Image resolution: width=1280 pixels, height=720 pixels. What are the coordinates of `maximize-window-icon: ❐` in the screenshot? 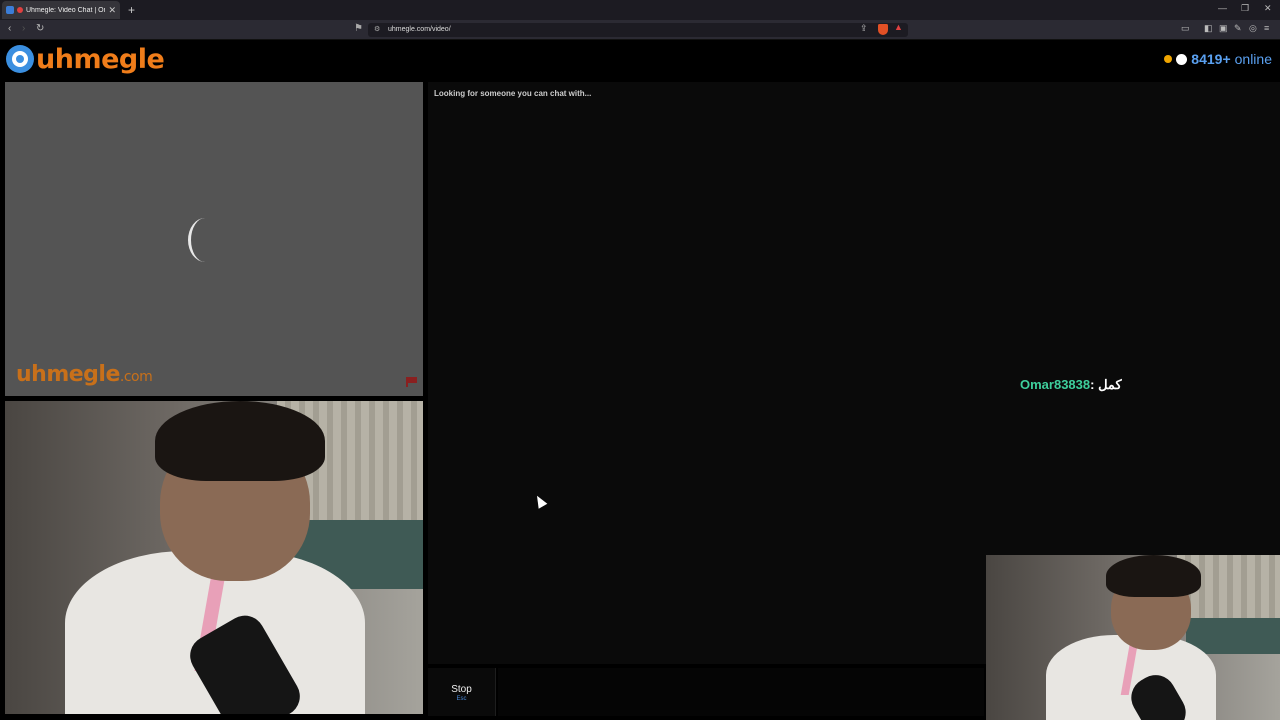 It's located at (1245, 8).